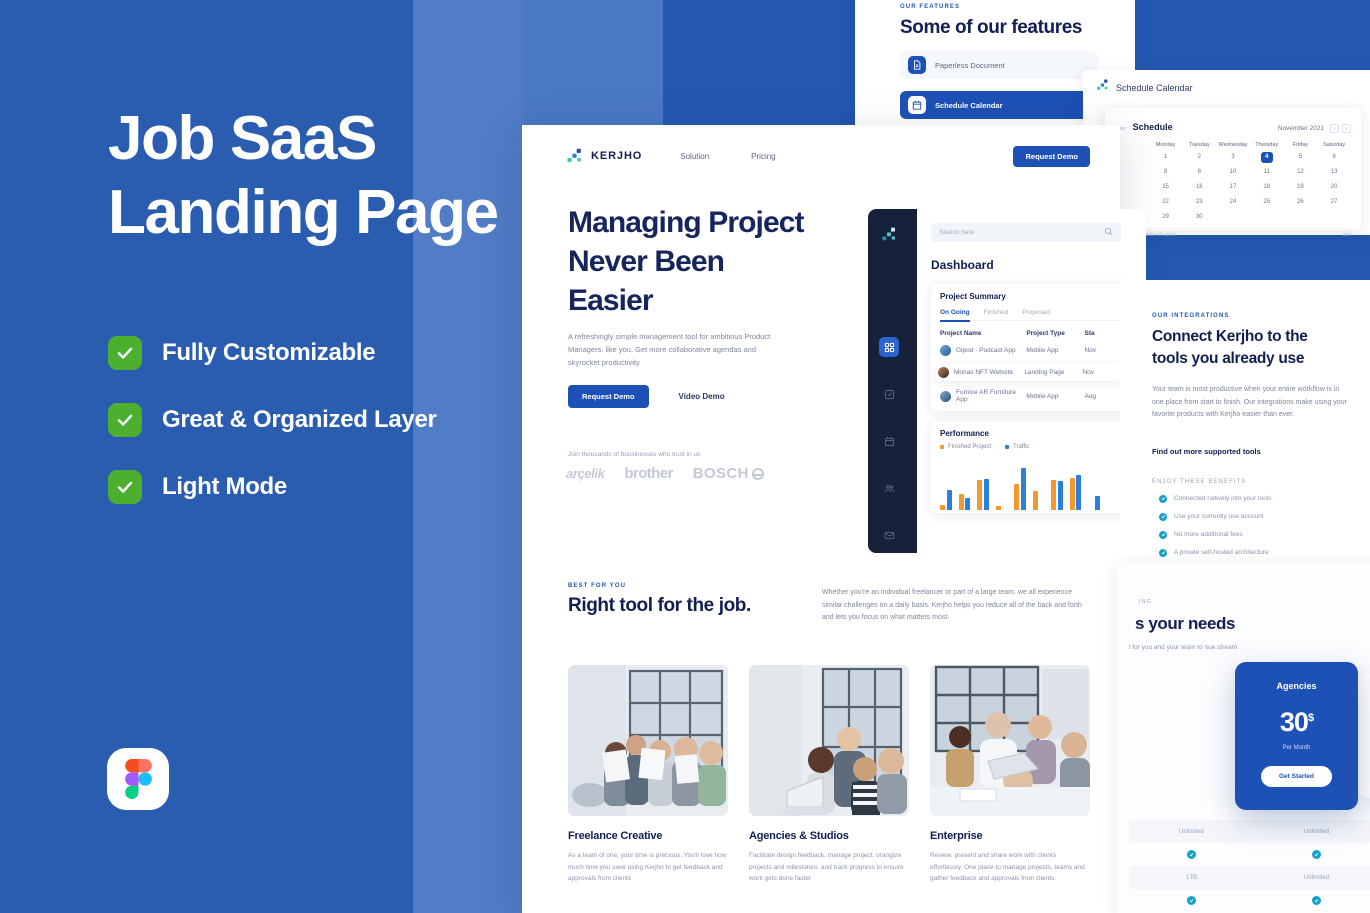 This screenshot has width=1370, height=913. I want to click on check-circle-icon, so click(1191, 854).